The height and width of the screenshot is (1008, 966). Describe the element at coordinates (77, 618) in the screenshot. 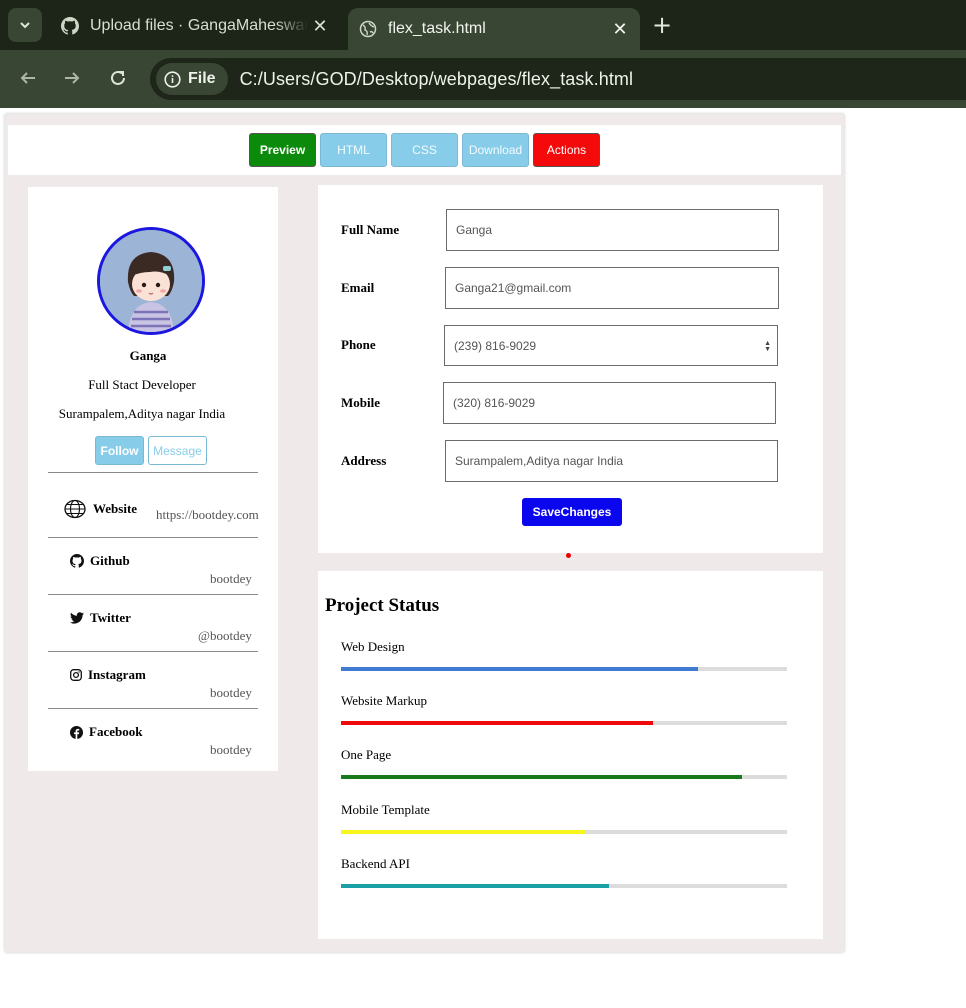

I see `twitter-icon` at that location.